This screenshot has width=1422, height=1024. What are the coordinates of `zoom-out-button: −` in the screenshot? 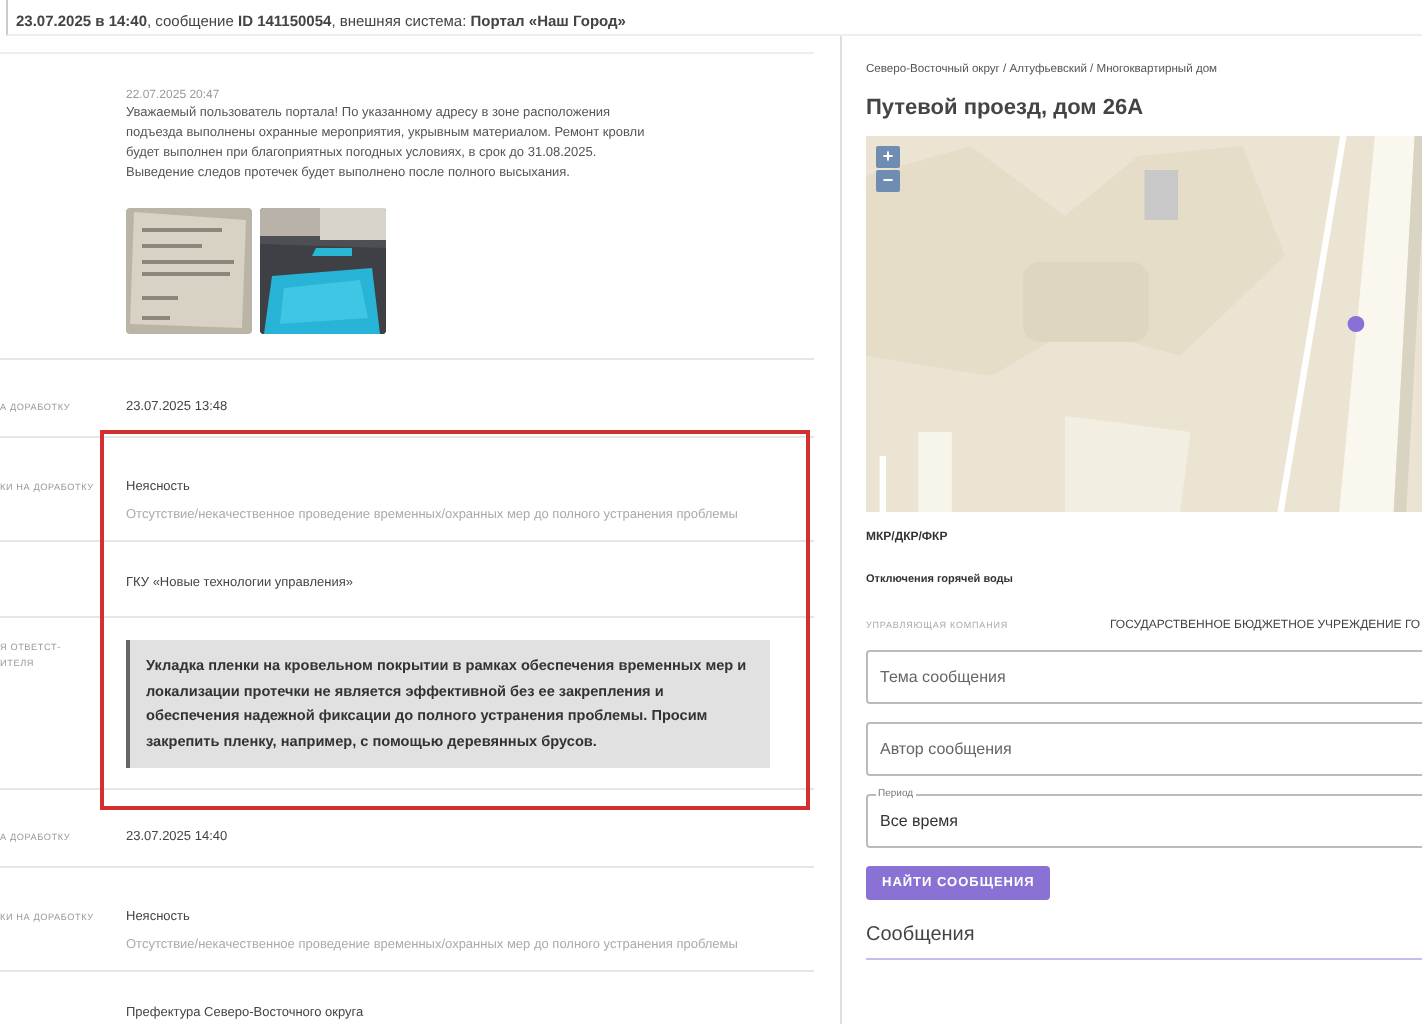 It's located at (888, 181).